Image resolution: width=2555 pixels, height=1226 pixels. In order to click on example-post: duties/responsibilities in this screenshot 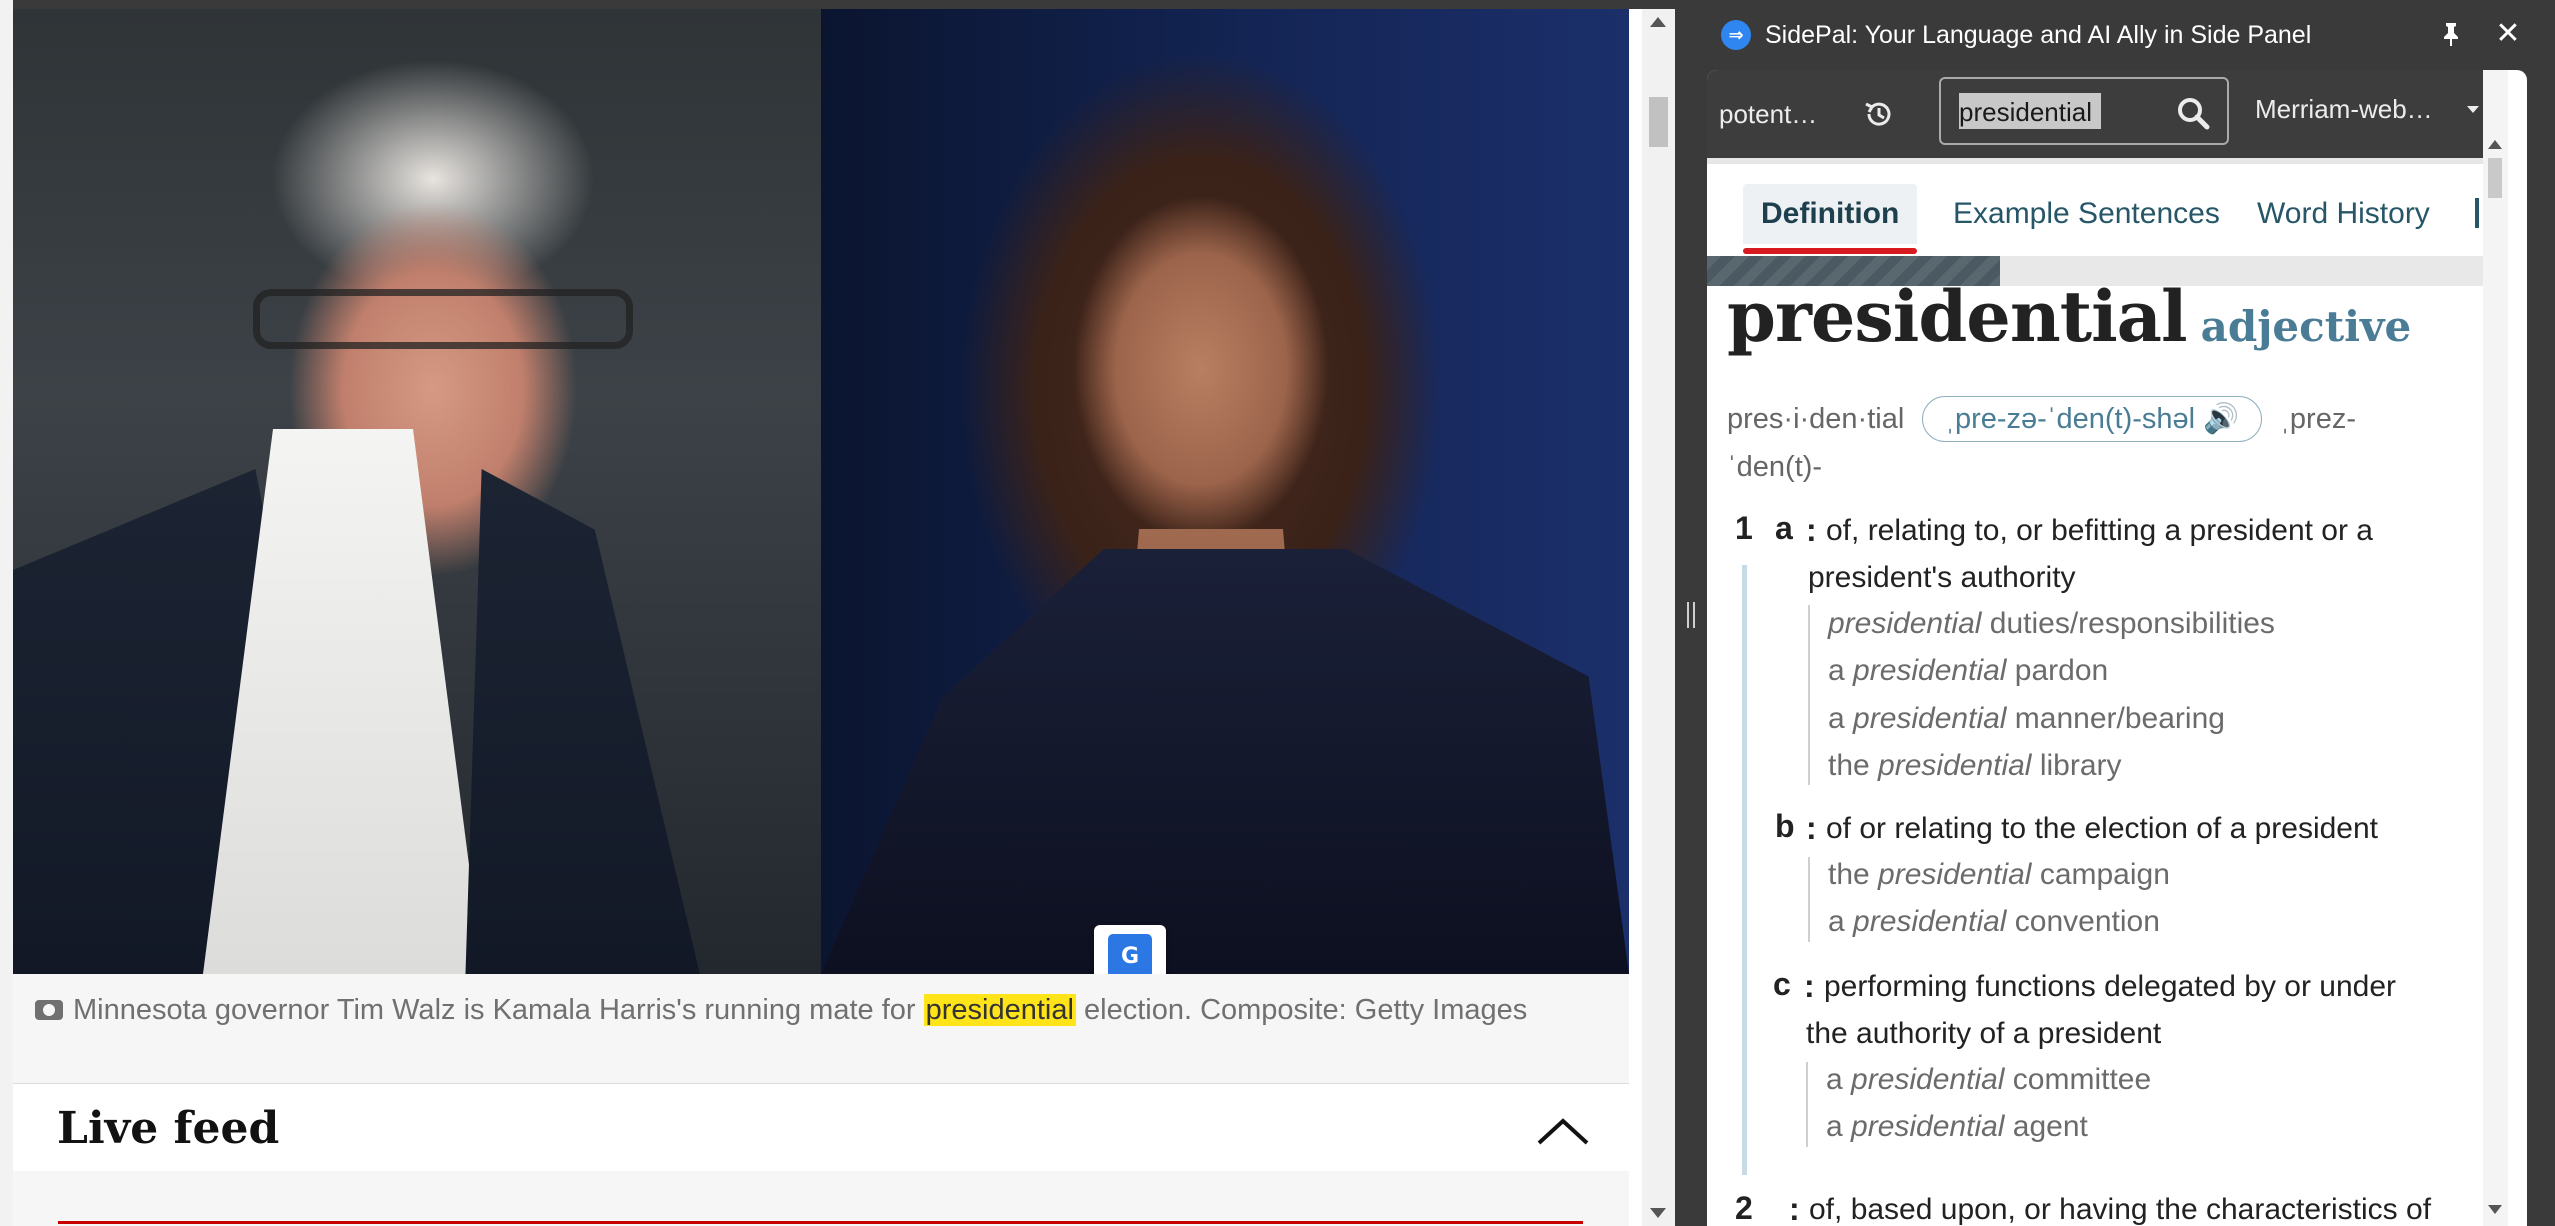, I will do `click(2128, 623)`.